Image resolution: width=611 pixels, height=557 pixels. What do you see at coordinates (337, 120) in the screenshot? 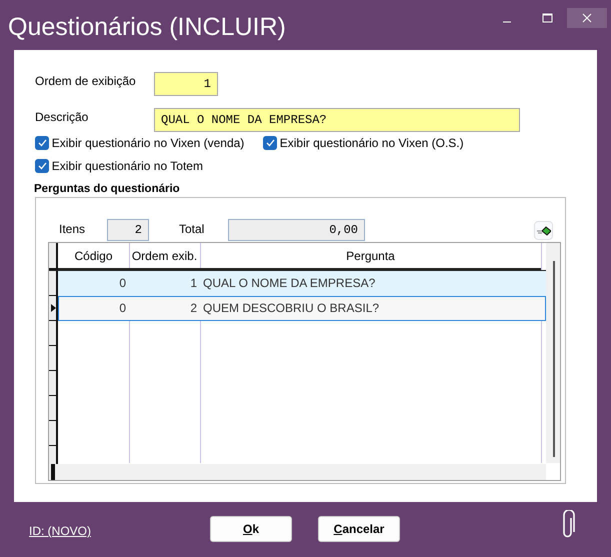
I see `description-field: QUAL O NOME DA EMPRESA?` at bounding box center [337, 120].